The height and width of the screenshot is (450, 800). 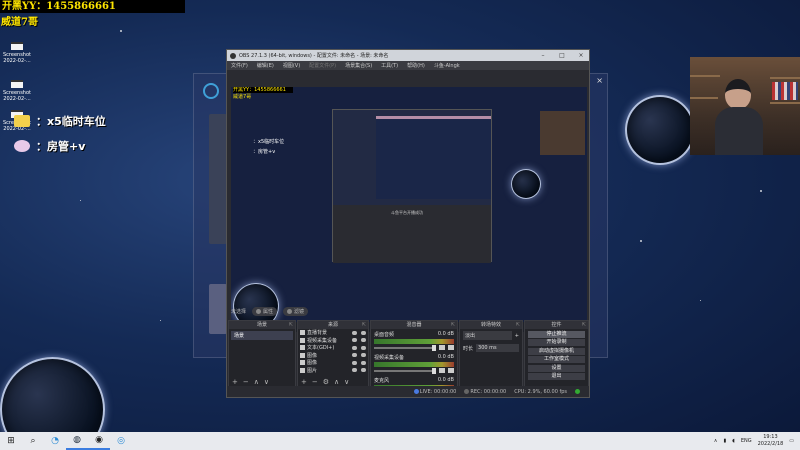 I want to click on settings-button: 设置, so click(x=556, y=368).